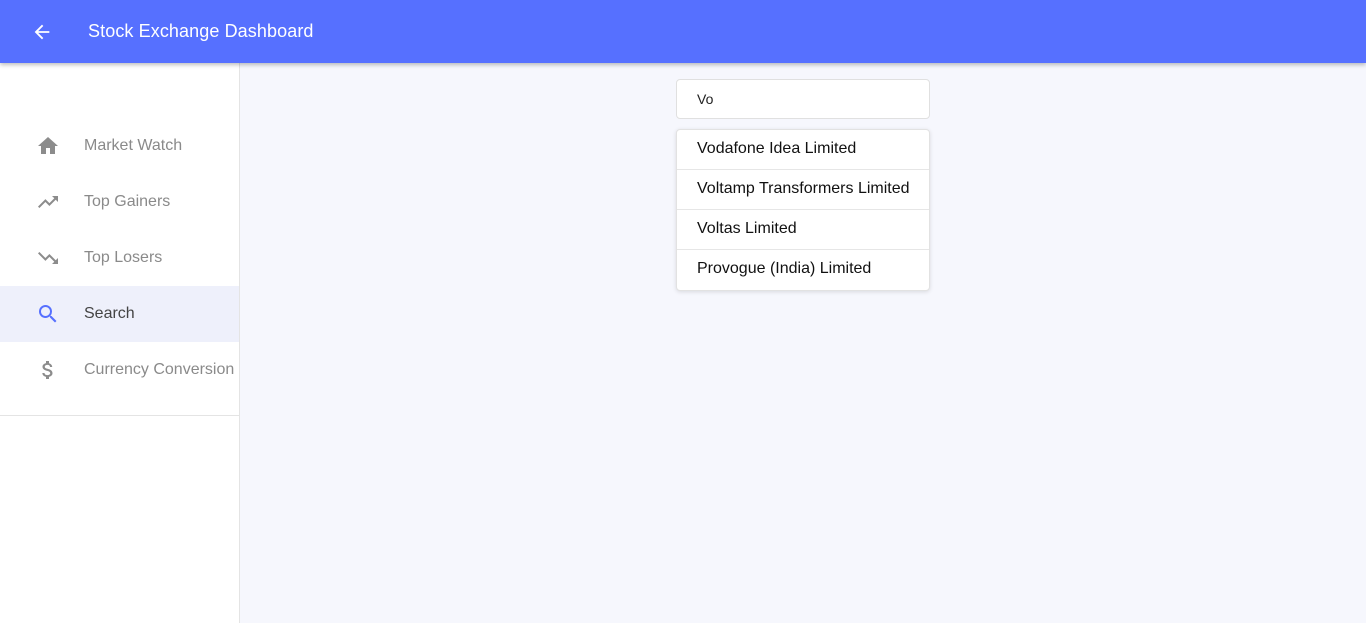  Describe the element at coordinates (119, 415) in the screenshot. I see `sidebar-divider` at that location.